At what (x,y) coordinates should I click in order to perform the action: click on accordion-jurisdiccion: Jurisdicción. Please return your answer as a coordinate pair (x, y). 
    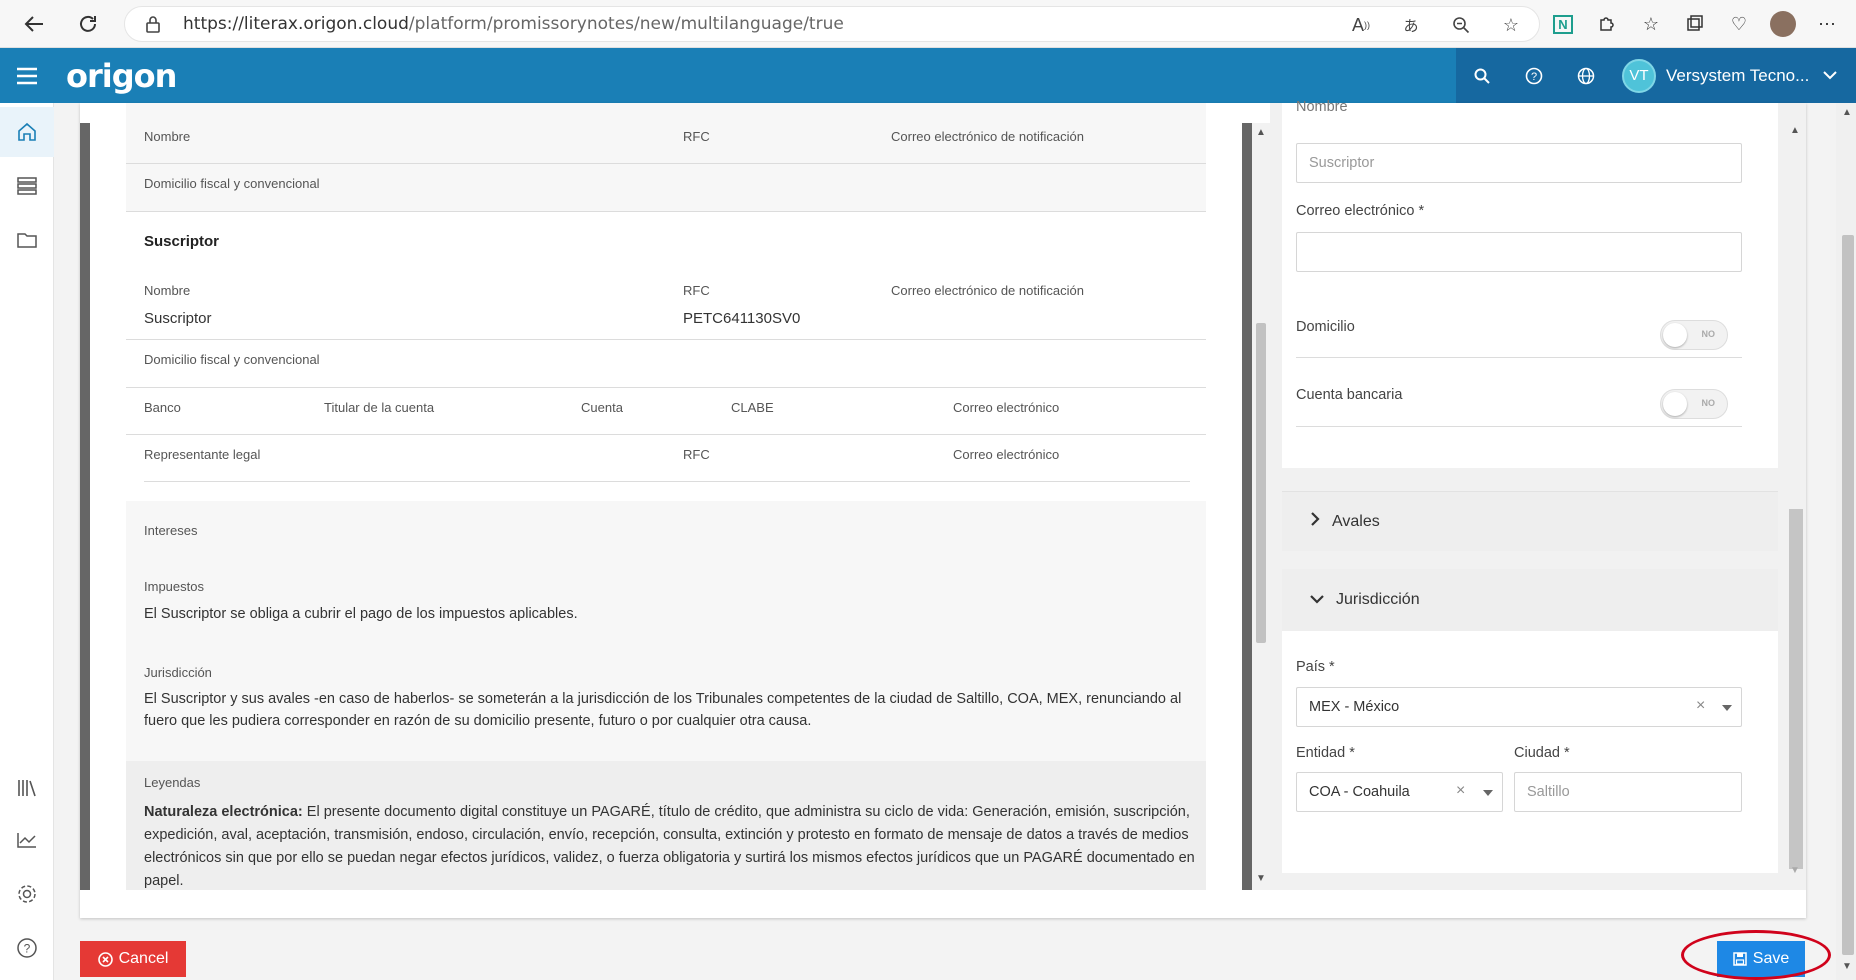
    Looking at the image, I should click on (1530, 600).